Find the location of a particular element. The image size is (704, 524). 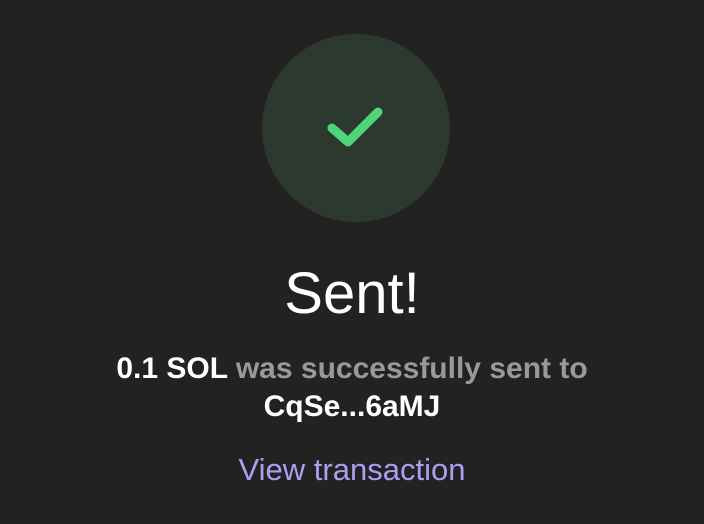

message-line-1: 0.1 SOL was successfully sent to is located at coordinates (352, 369).